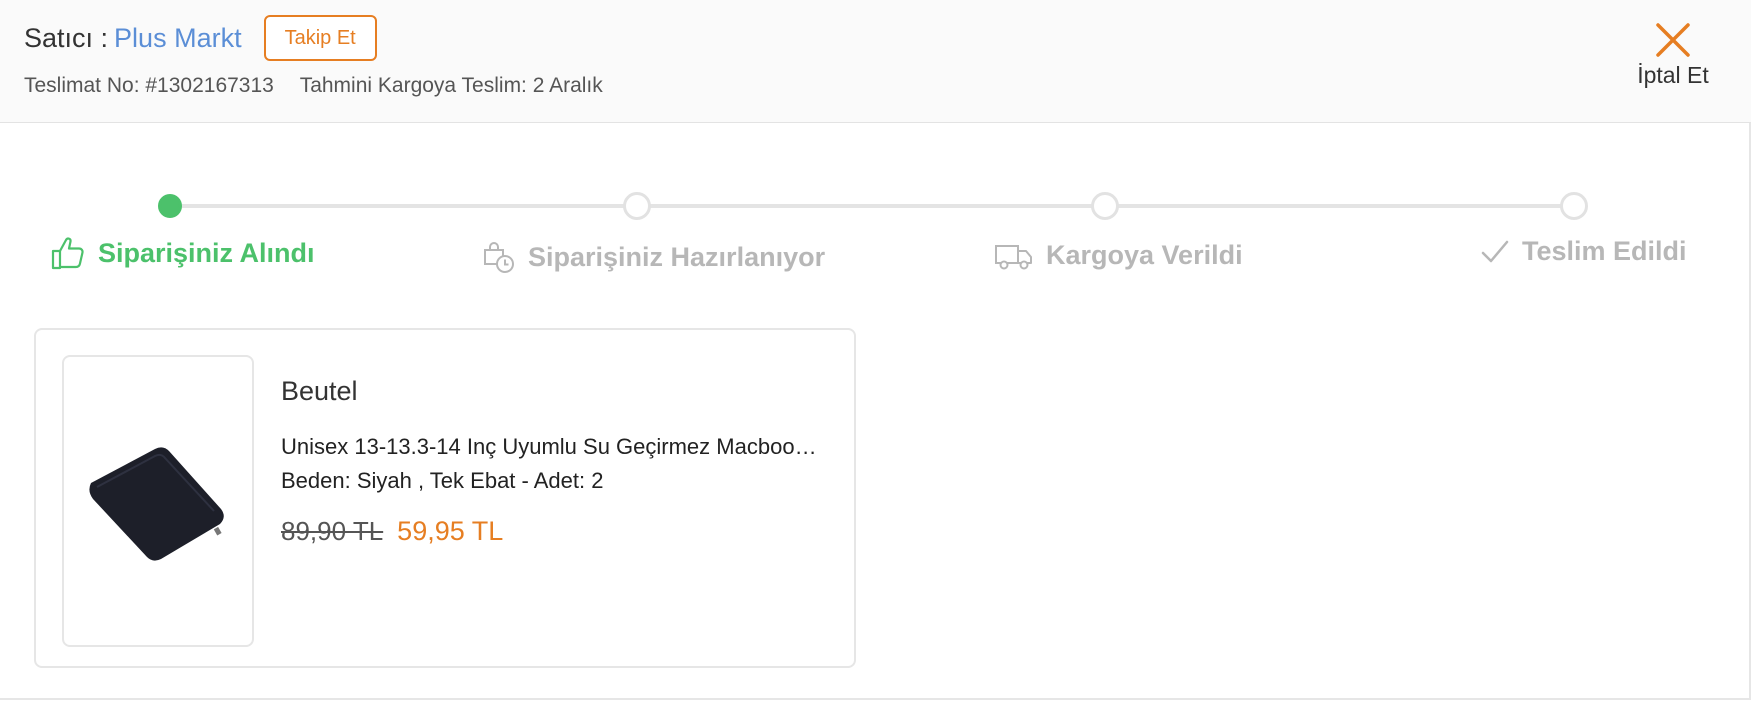 Image resolution: width=1754 pixels, height=702 pixels. I want to click on step-label-shipped: Kargoya Verildi, so click(1144, 255).